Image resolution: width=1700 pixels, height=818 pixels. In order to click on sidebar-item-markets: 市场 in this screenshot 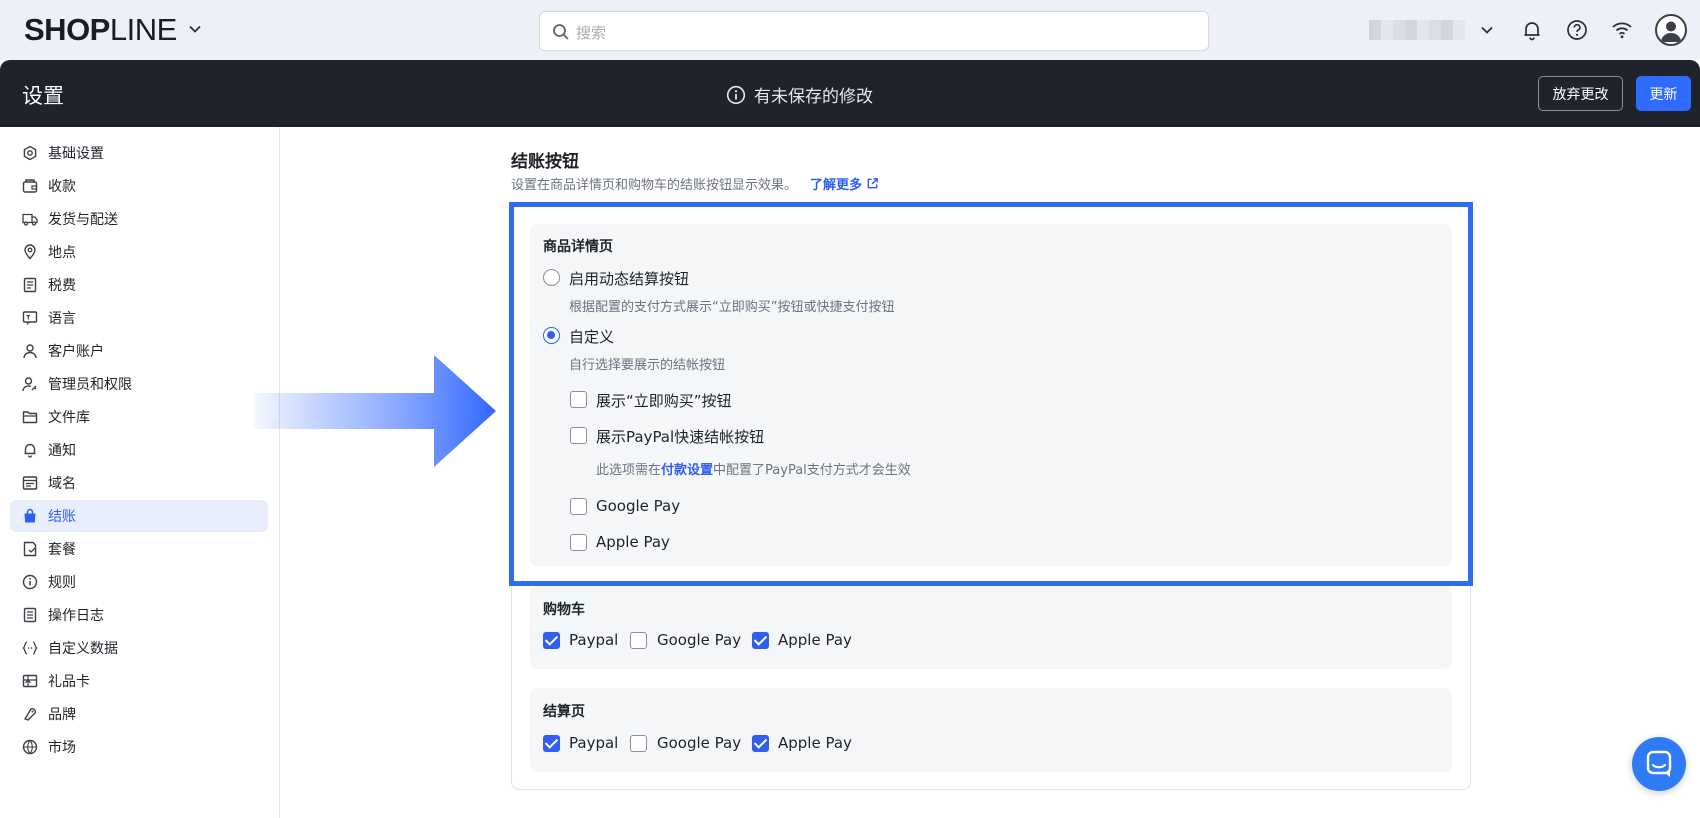, I will do `click(139, 747)`.